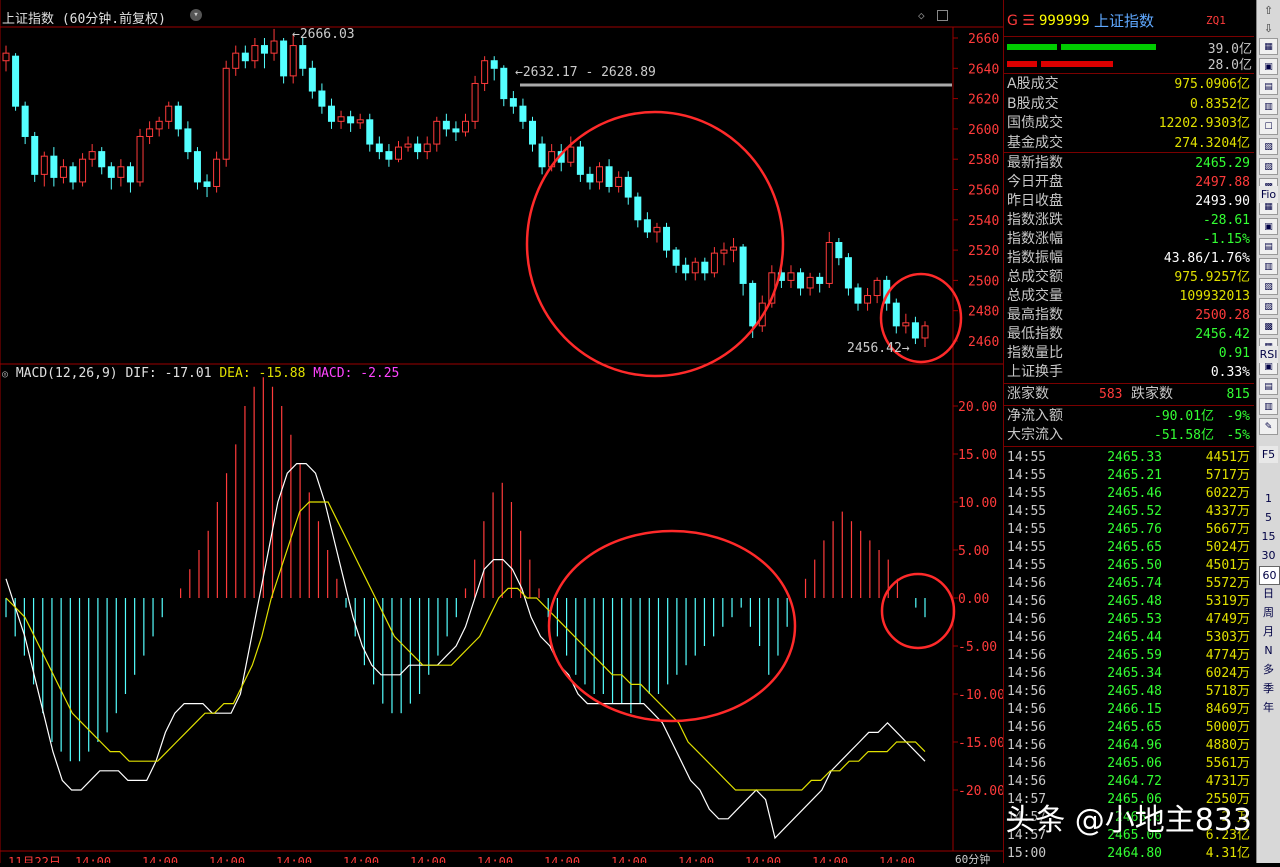 The height and width of the screenshot is (867, 1280). What do you see at coordinates (1129, 584) in the screenshot?
I see `tick-row: 14:56 2465.74 5572万` at bounding box center [1129, 584].